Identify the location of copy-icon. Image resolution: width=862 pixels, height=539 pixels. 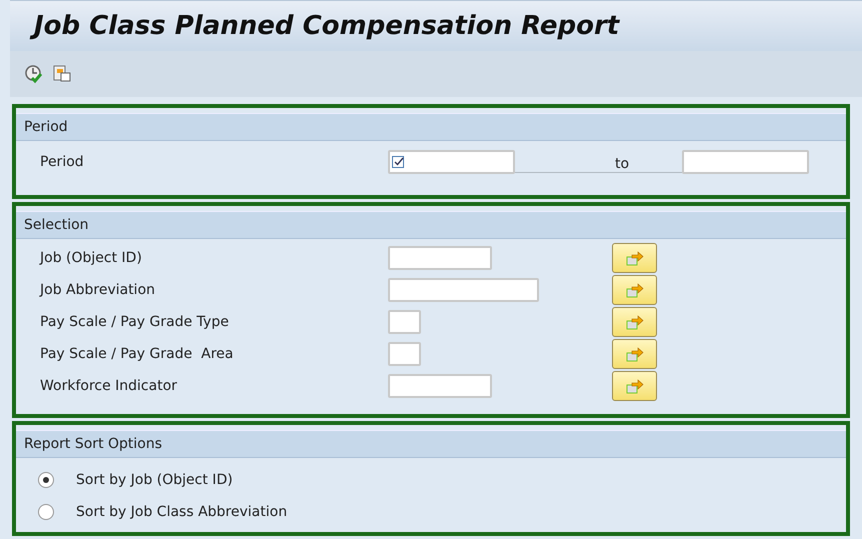
(62, 74).